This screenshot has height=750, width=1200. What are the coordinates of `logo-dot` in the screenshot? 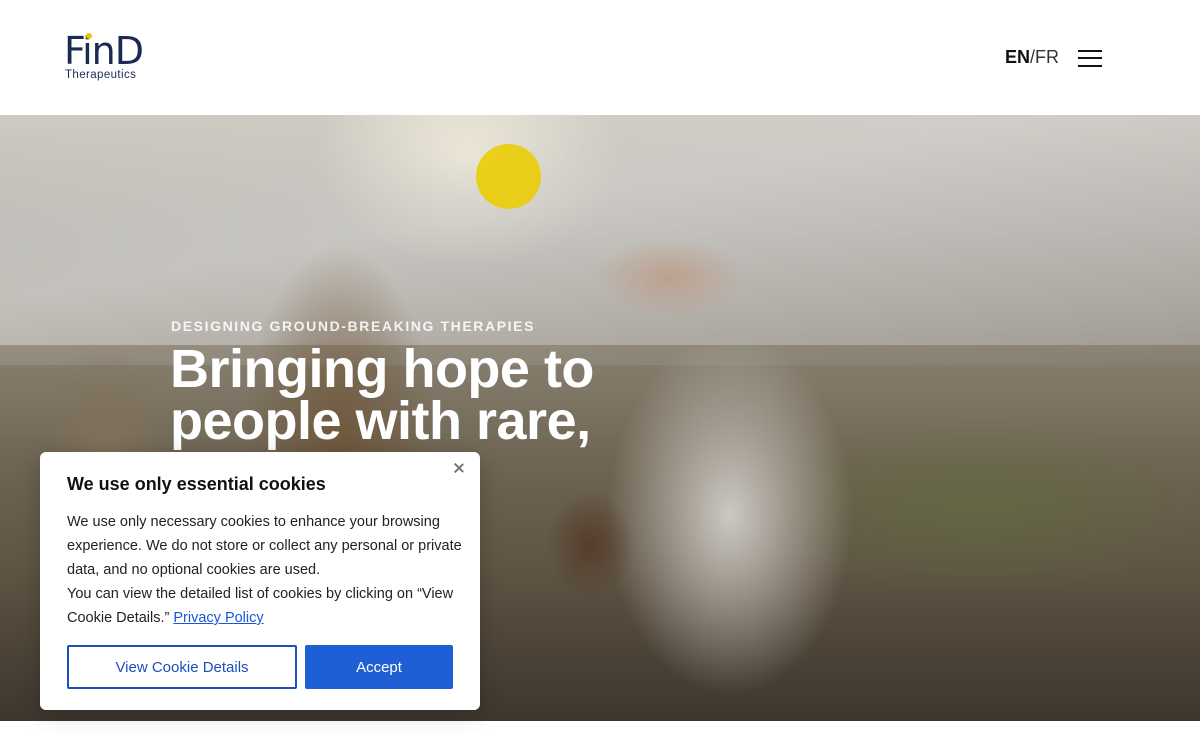 It's located at (89, 36).